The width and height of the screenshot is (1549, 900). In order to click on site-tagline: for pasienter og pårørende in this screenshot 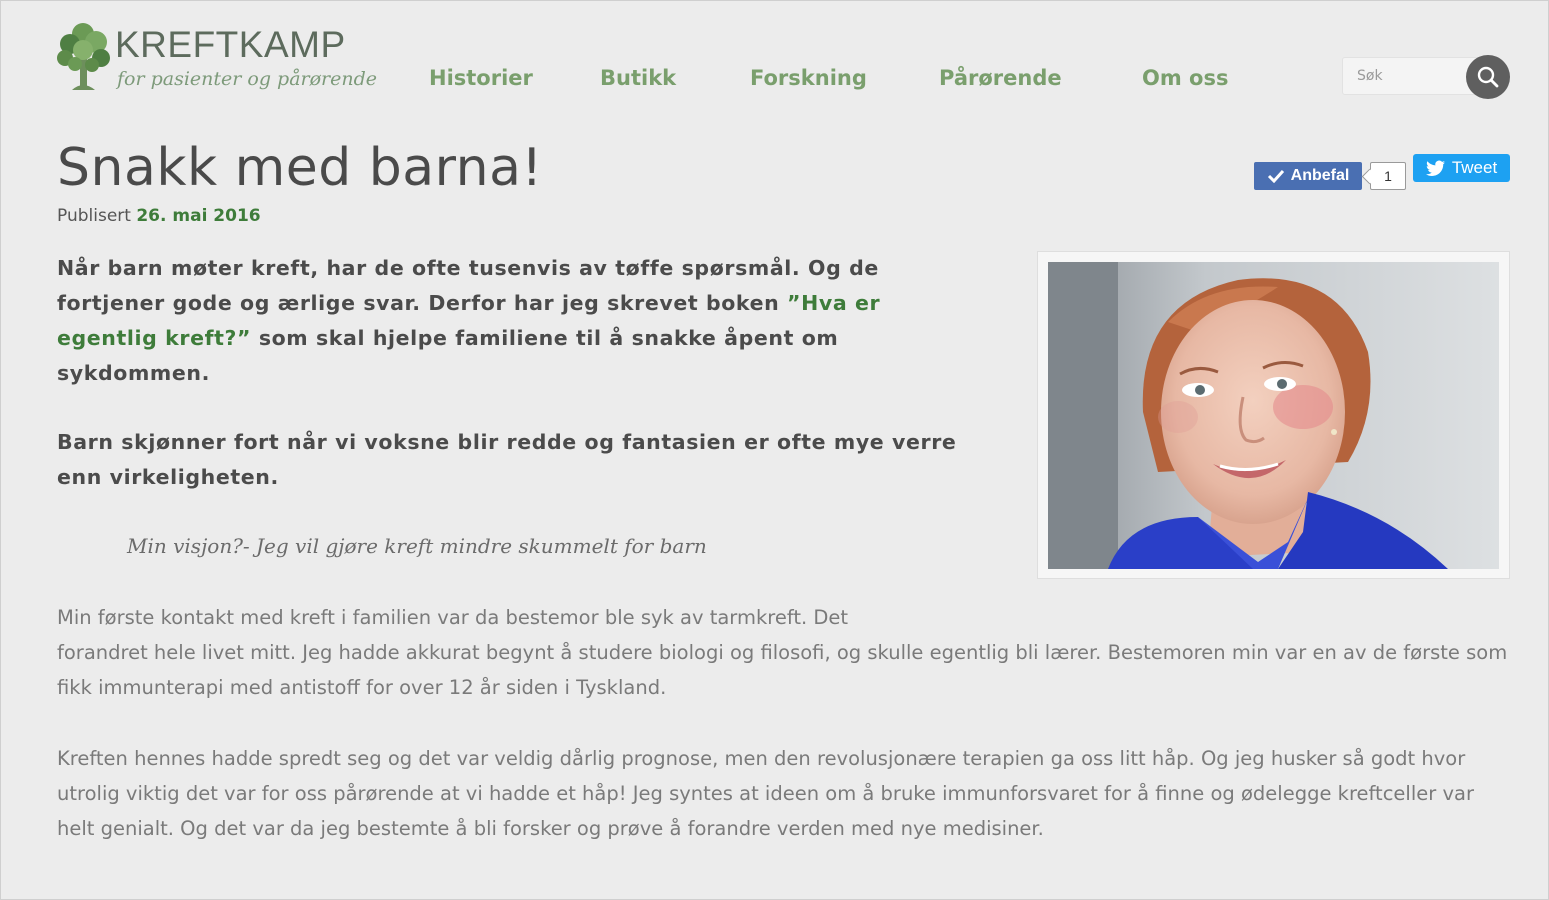, I will do `click(247, 79)`.